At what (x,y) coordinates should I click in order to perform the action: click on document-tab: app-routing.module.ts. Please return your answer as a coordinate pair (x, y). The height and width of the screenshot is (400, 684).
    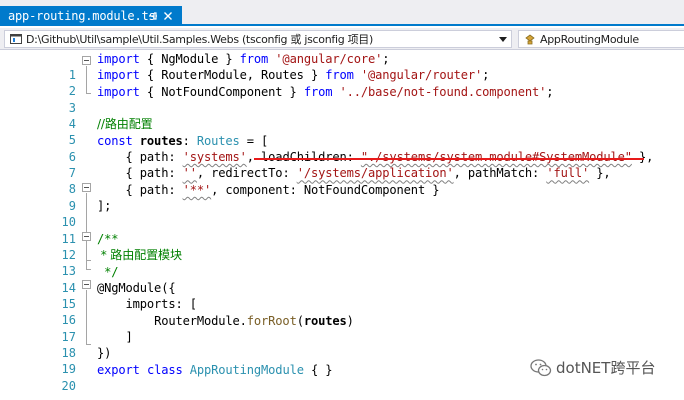
    Looking at the image, I should click on (91, 16).